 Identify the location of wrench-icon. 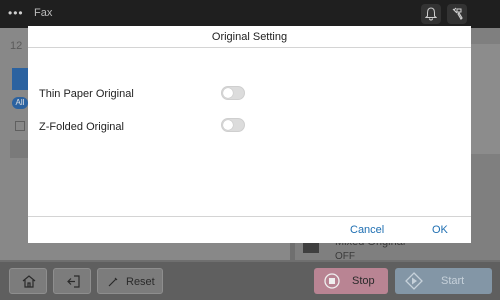
(457, 14).